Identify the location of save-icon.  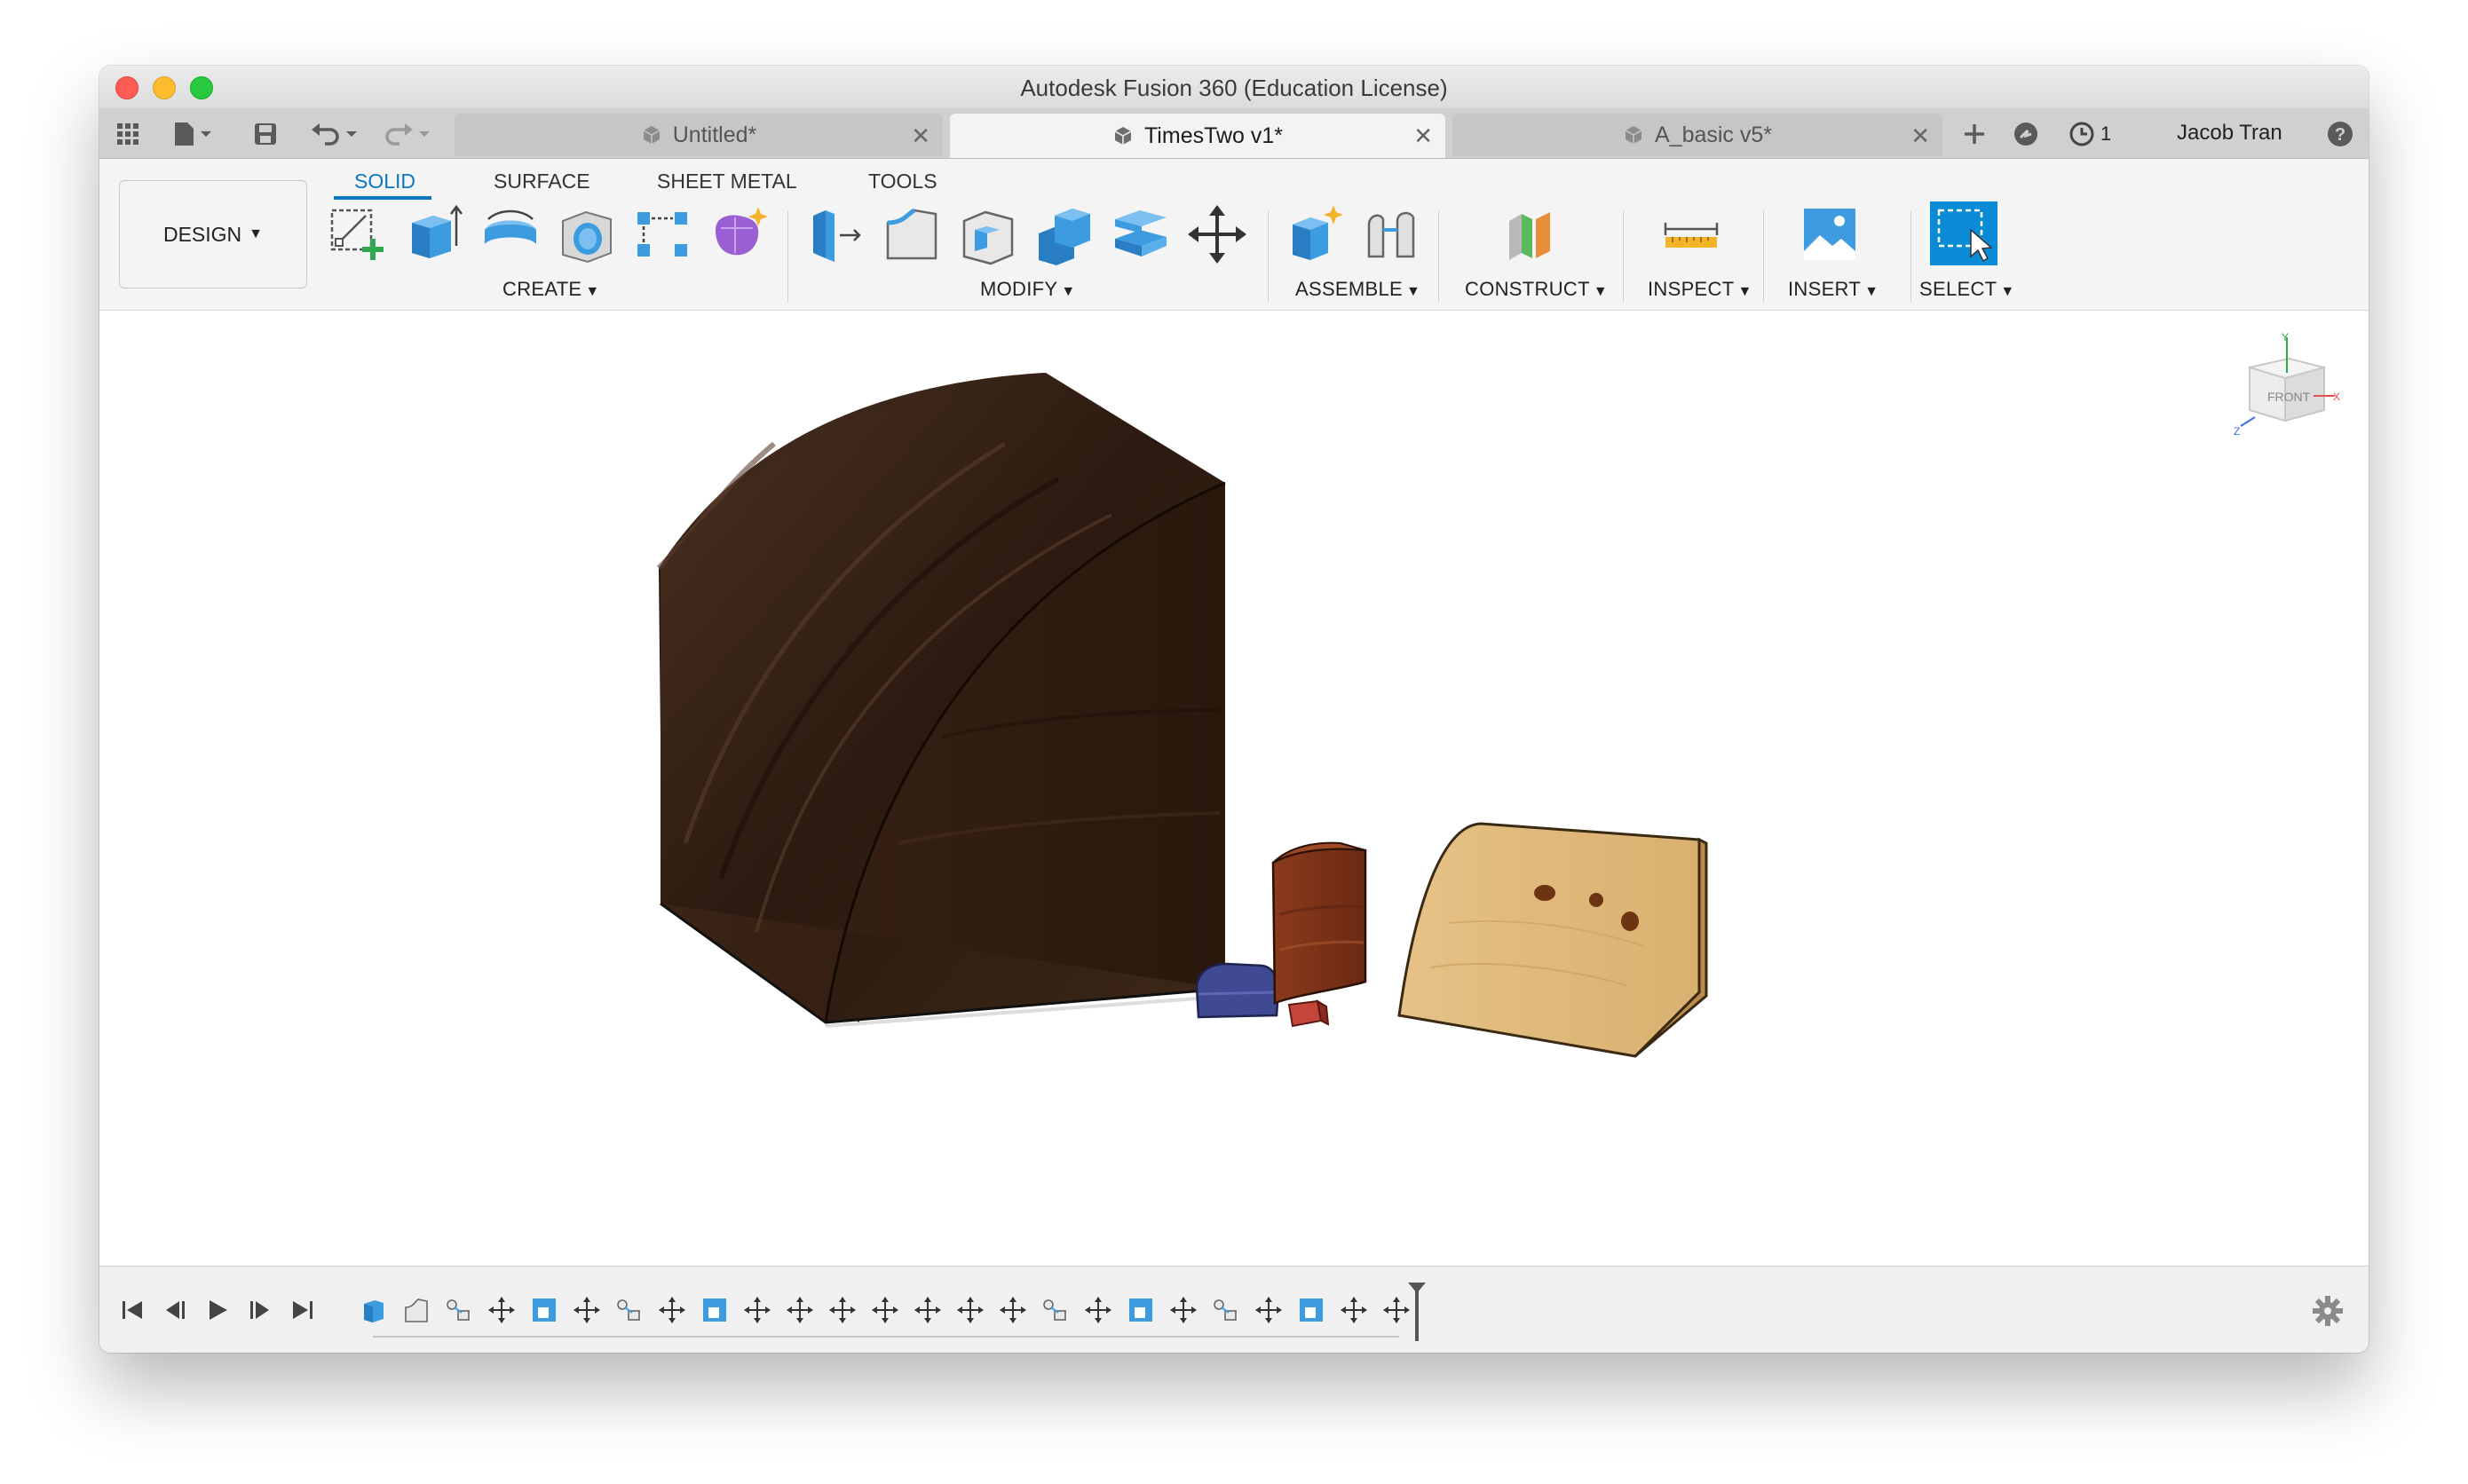
(266, 134).